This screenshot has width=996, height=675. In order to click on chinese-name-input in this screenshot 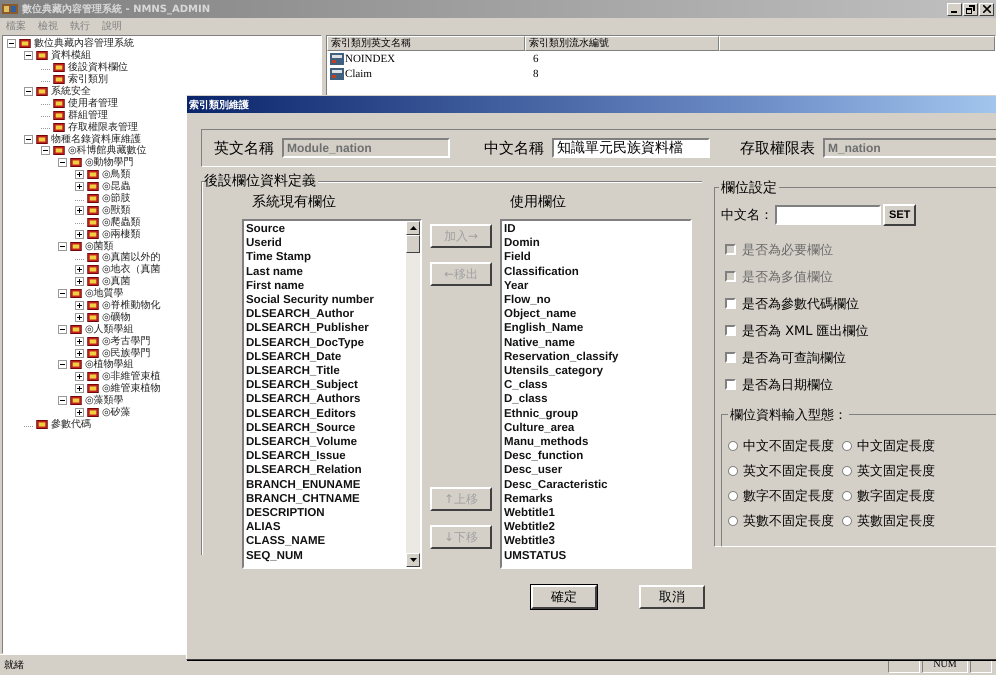, I will do `click(828, 215)`.